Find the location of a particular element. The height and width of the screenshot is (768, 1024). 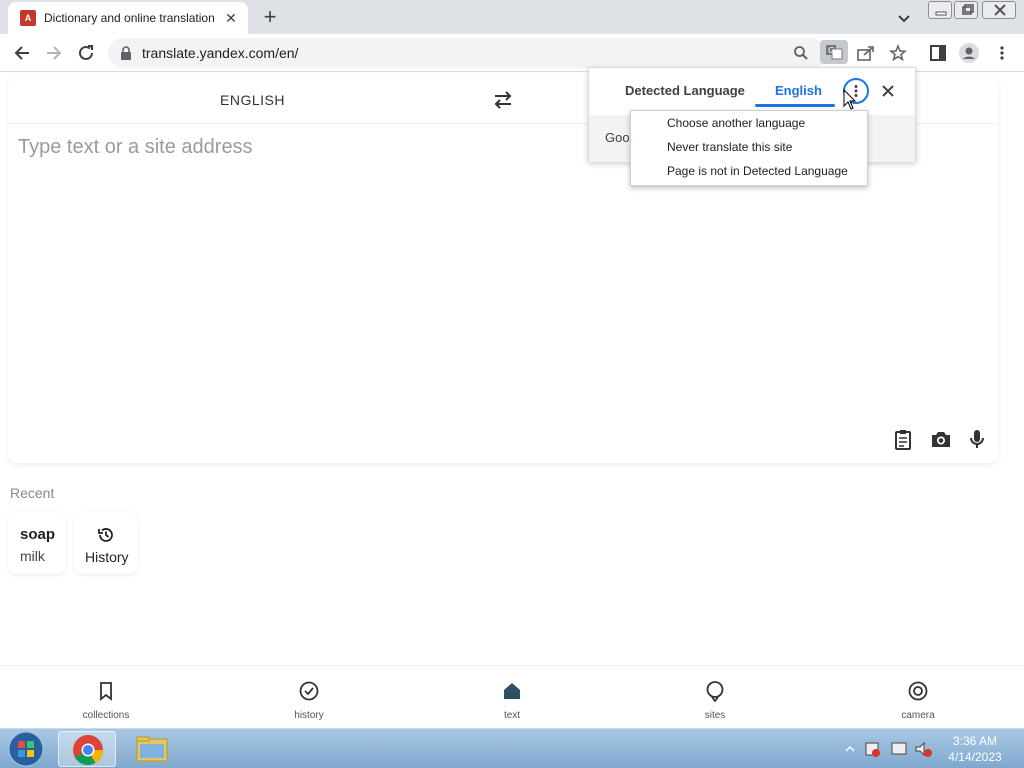

sidepanel-icon is located at coordinates (938, 53).